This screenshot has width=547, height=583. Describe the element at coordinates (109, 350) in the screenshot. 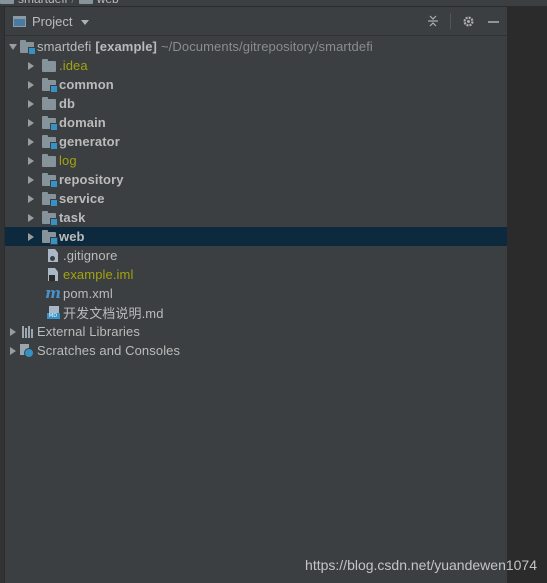

I see `scratches-label: Scratches and Consoles` at that location.